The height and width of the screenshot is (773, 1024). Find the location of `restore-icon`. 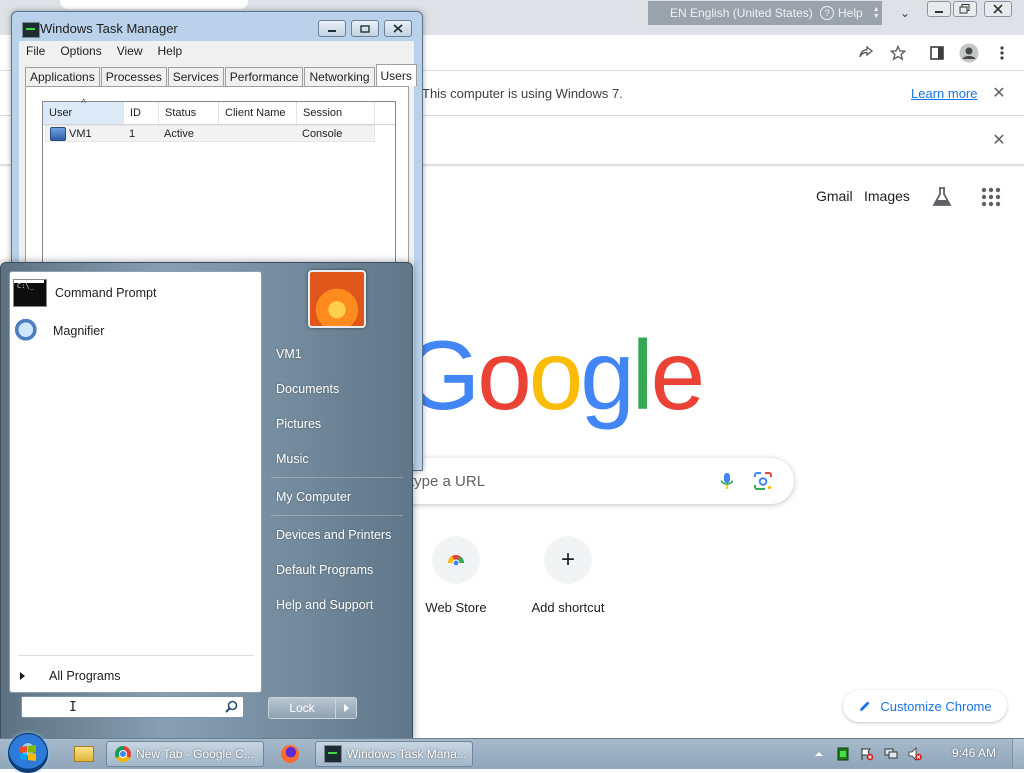

restore-icon is located at coordinates (964, 9).